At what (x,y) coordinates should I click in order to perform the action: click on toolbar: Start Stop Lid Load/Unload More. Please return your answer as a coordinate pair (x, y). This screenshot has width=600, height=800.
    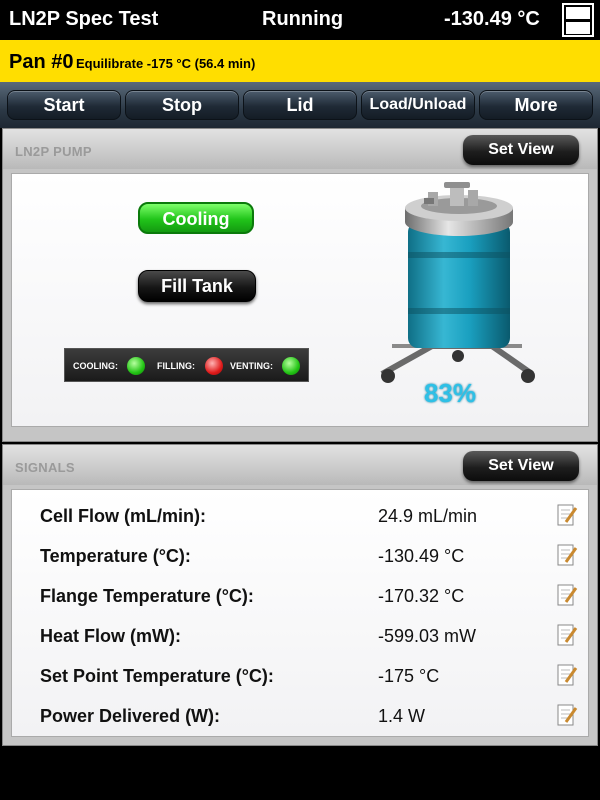
    Looking at the image, I should click on (300, 105).